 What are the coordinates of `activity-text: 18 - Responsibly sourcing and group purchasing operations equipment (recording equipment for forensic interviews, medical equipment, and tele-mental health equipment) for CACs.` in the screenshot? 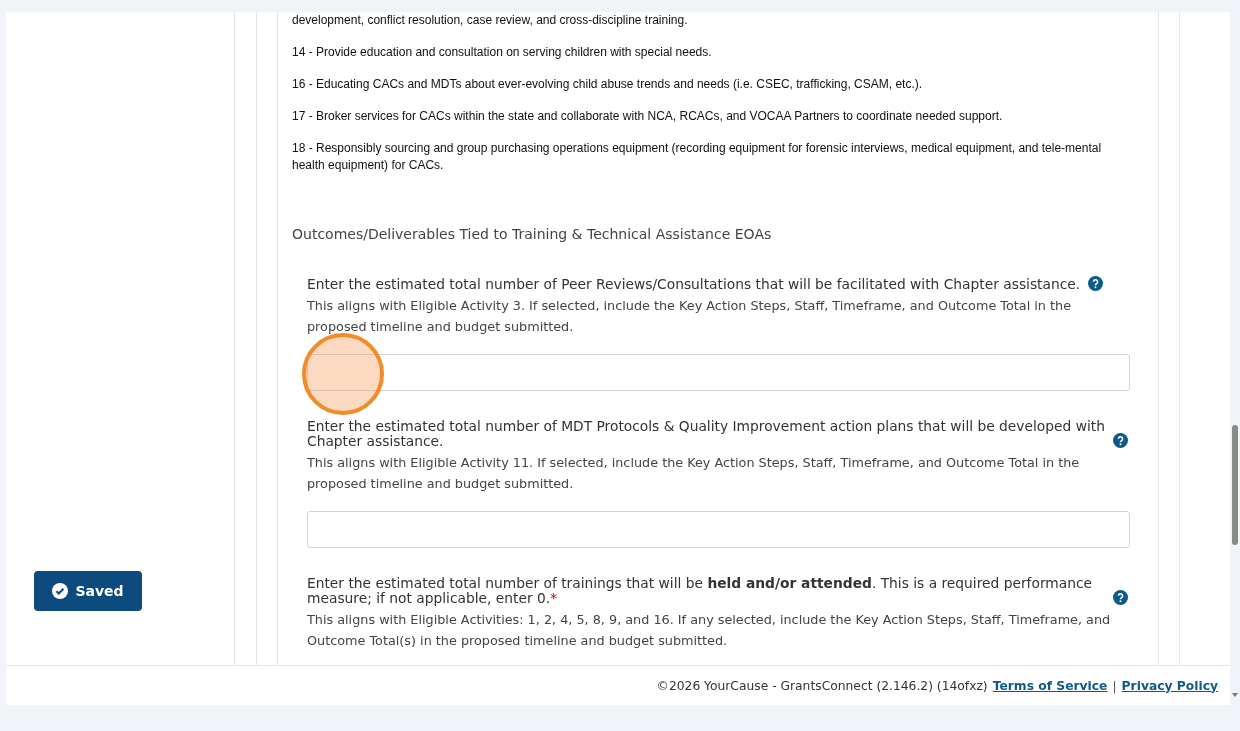 It's located at (697, 157).